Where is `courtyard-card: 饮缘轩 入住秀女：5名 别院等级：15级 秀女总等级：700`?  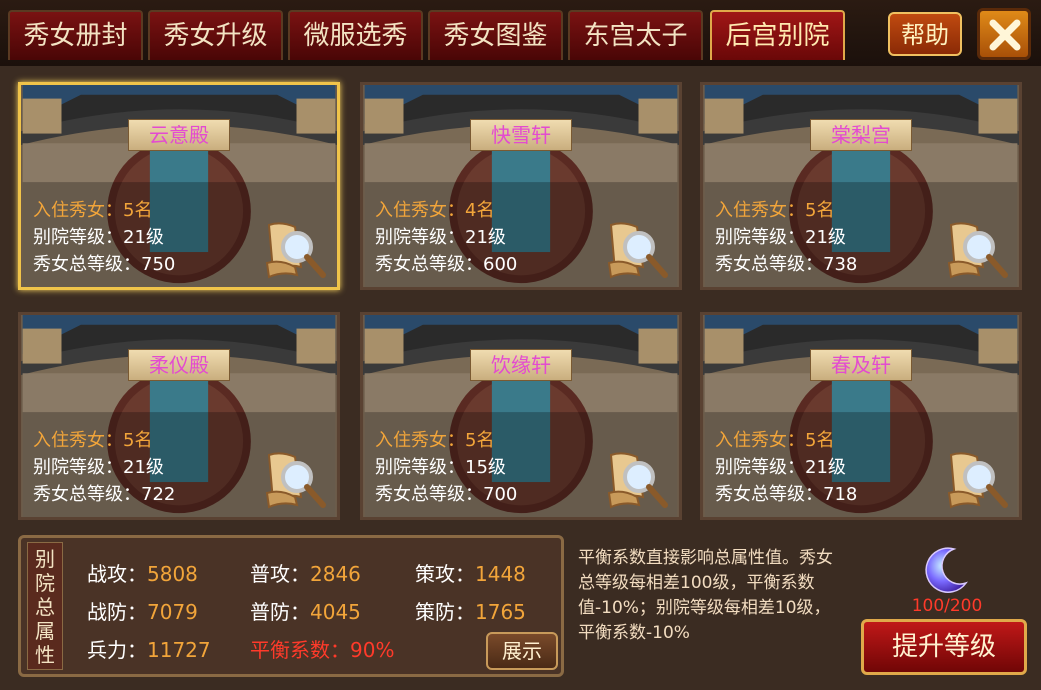 courtyard-card: 饮缘轩 入住秀女：5名 别院等级：15级 秀女总等级：700 is located at coordinates (521, 416).